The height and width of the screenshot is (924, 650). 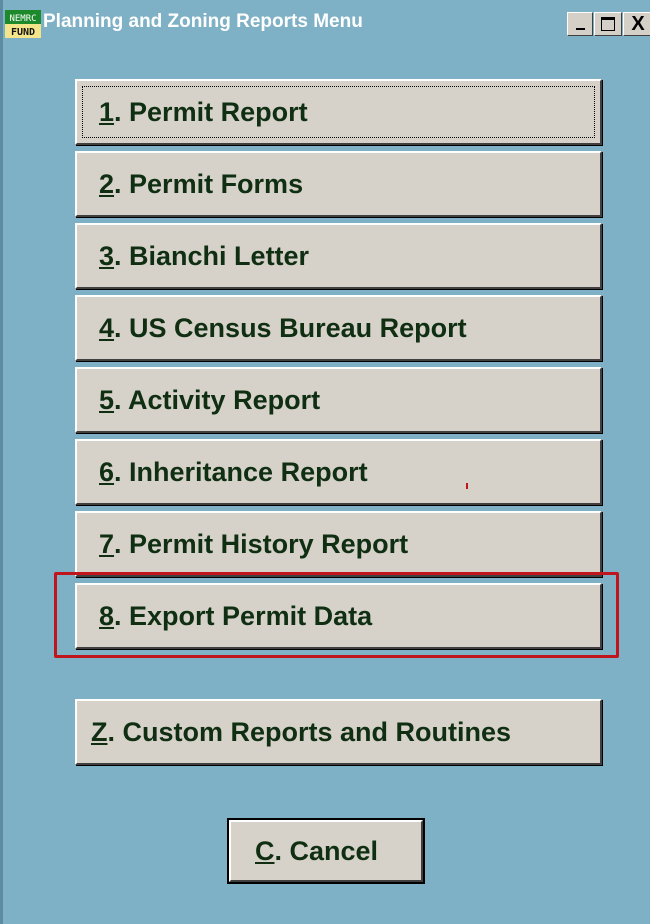 I want to click on minimize-button, so click(x=580, y=24).